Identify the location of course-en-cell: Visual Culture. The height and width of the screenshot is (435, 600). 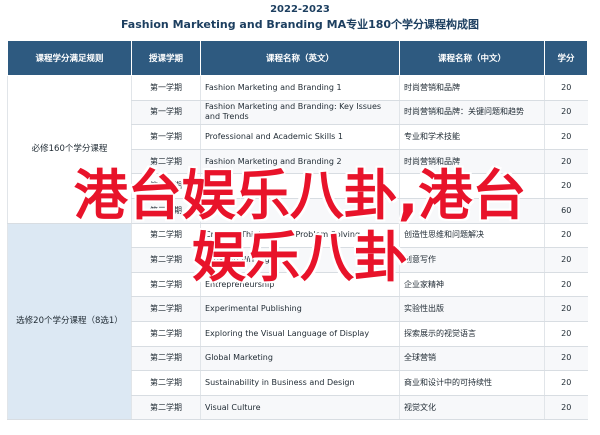
(300, 408).